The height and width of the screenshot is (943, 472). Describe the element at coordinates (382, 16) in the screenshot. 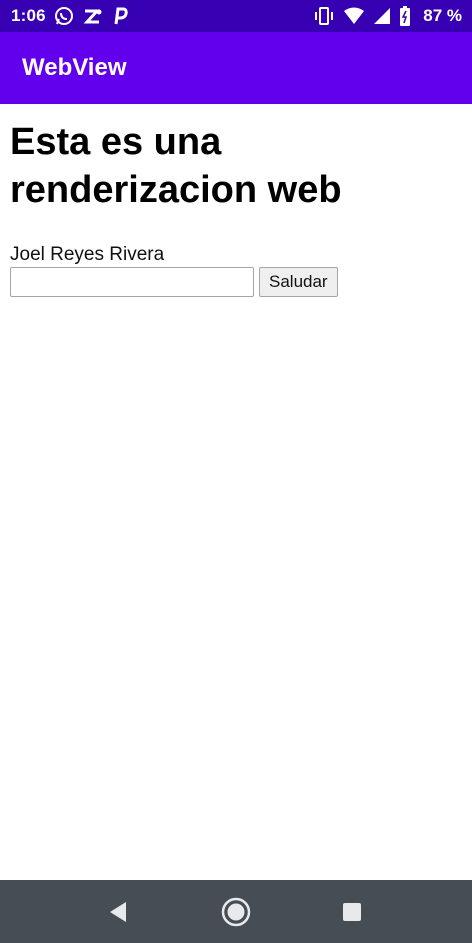

I see `signal-icon` at that location.